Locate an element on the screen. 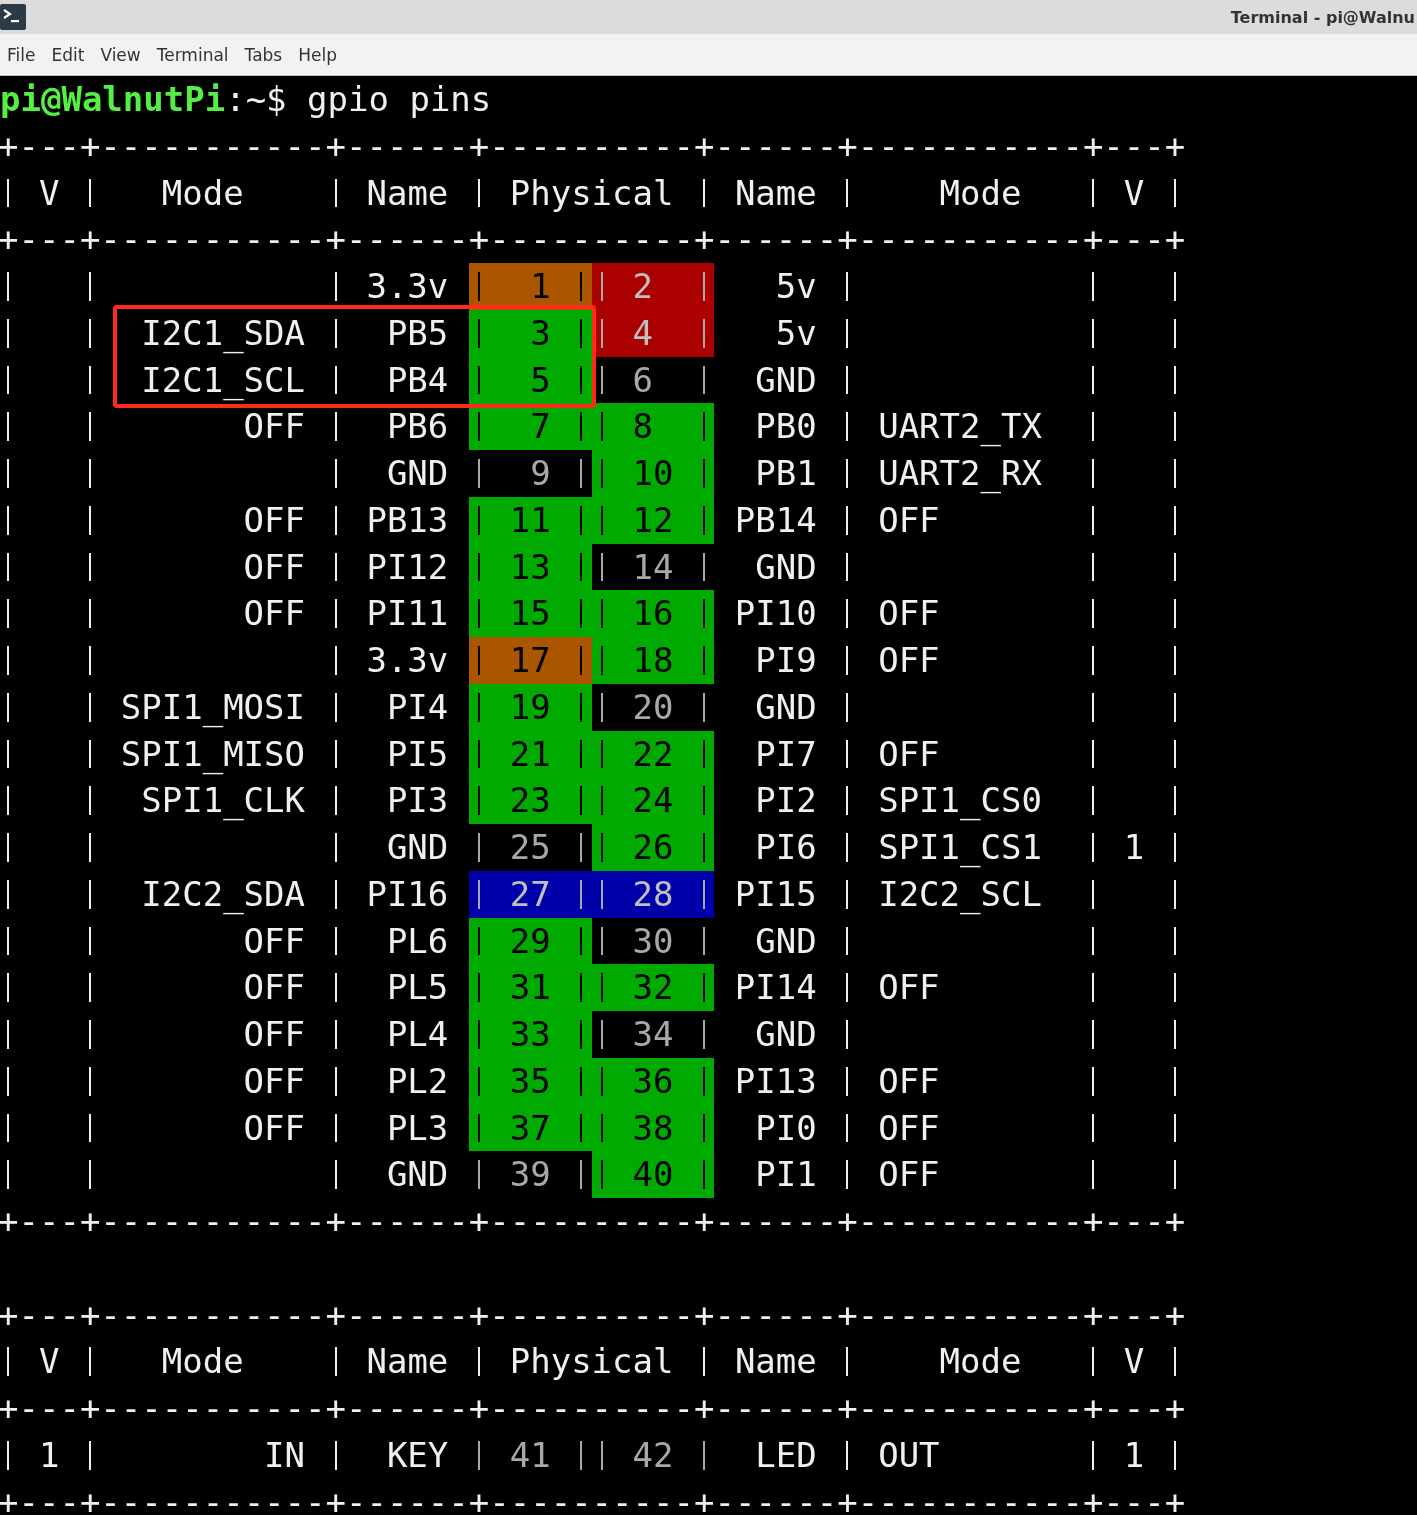  table-cell-text: PI6 is located at coordinates (786, 847).